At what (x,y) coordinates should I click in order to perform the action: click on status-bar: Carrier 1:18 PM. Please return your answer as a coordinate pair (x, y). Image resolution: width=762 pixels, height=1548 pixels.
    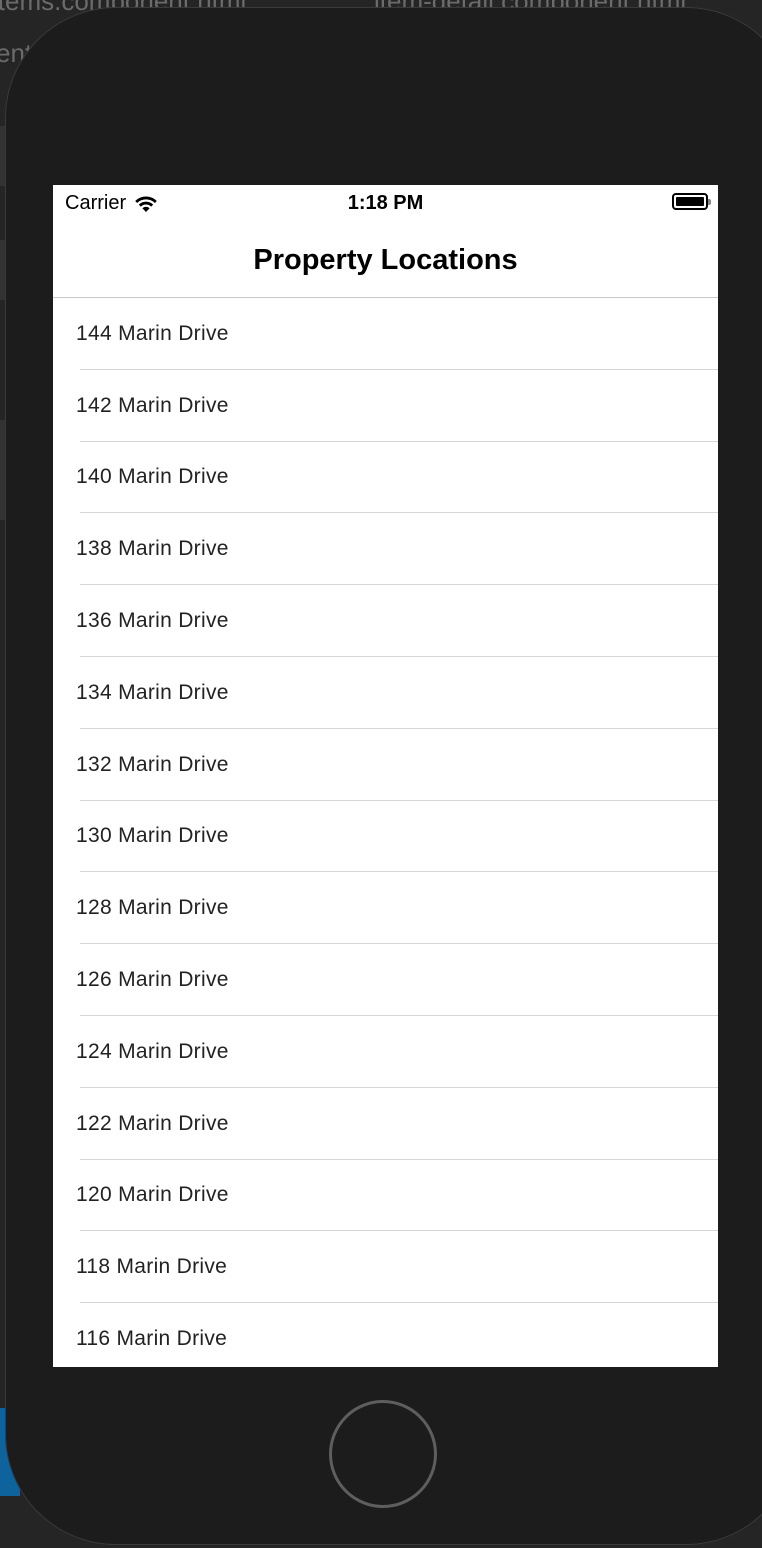
    Looking at the image, I should click on (385, 204).